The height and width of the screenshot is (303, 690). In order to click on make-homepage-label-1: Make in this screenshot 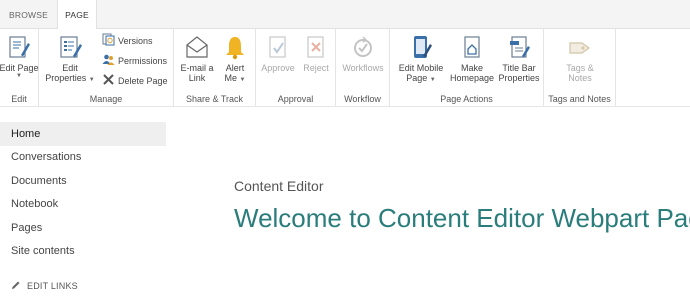, I will do `click(471, 68)`.